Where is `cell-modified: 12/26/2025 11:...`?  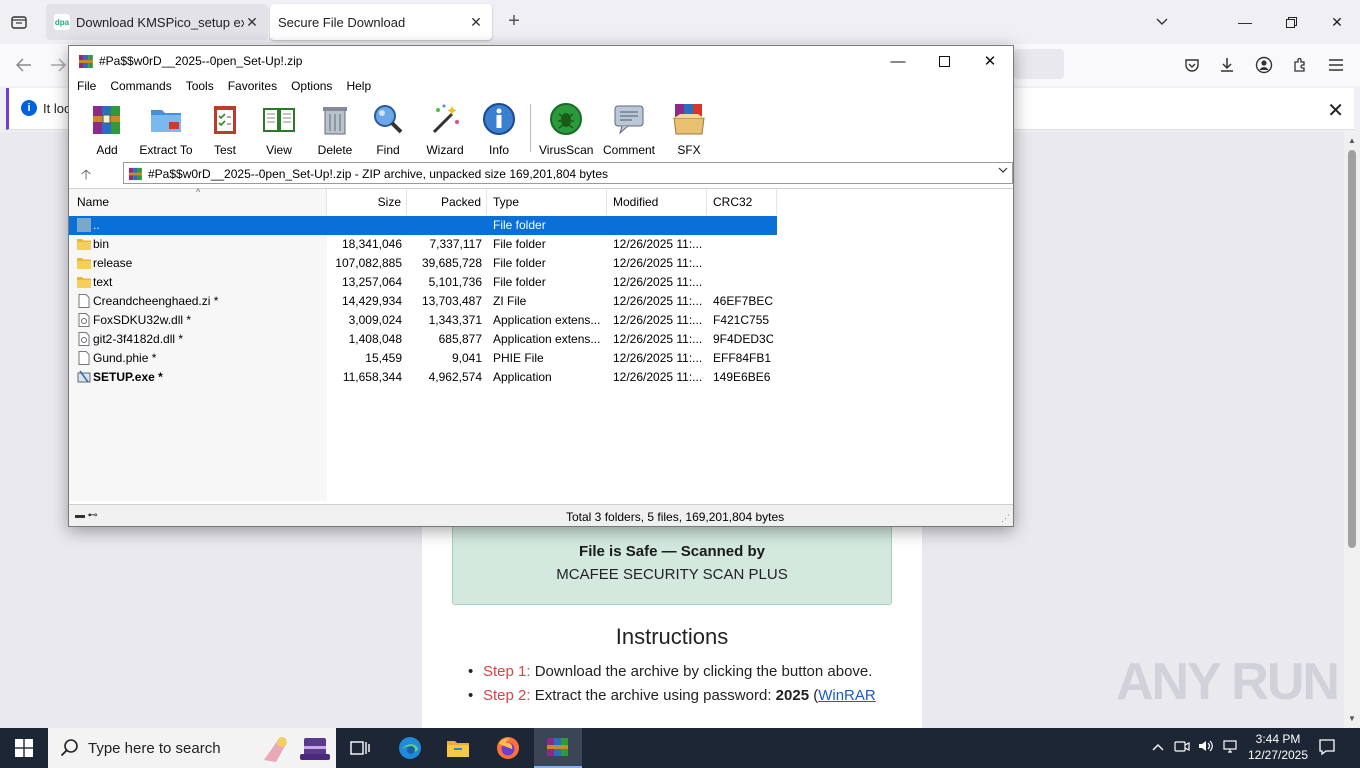
cell-modified: 12/26/2025 11:... is located at coordinates (658, 358).